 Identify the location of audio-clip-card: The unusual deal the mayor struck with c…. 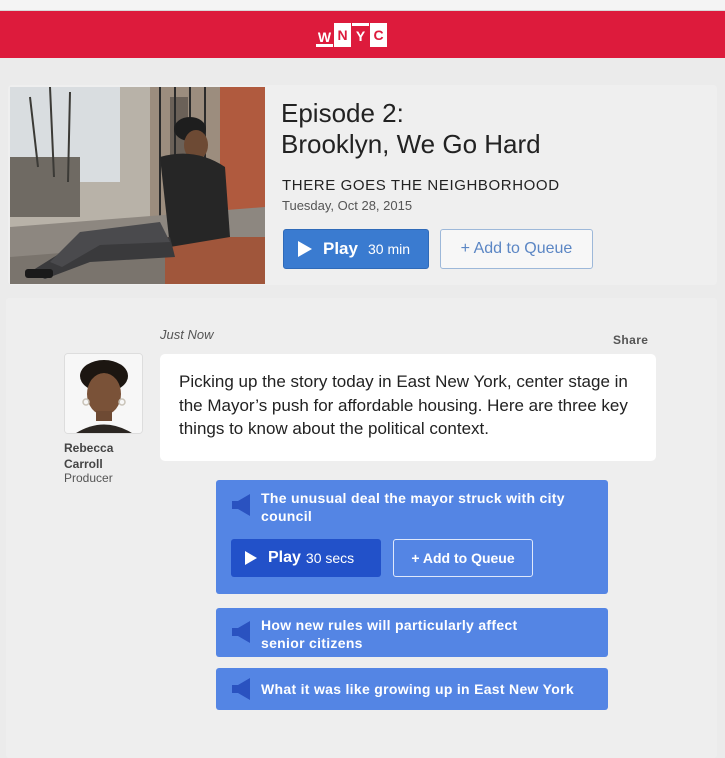
(412, 537).